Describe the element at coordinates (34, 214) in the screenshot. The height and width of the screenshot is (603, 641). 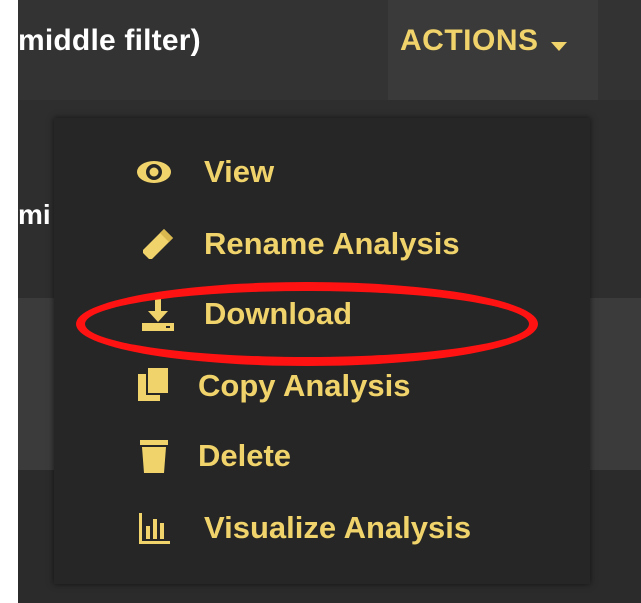
I see `row-partial-text: mi` at that location.